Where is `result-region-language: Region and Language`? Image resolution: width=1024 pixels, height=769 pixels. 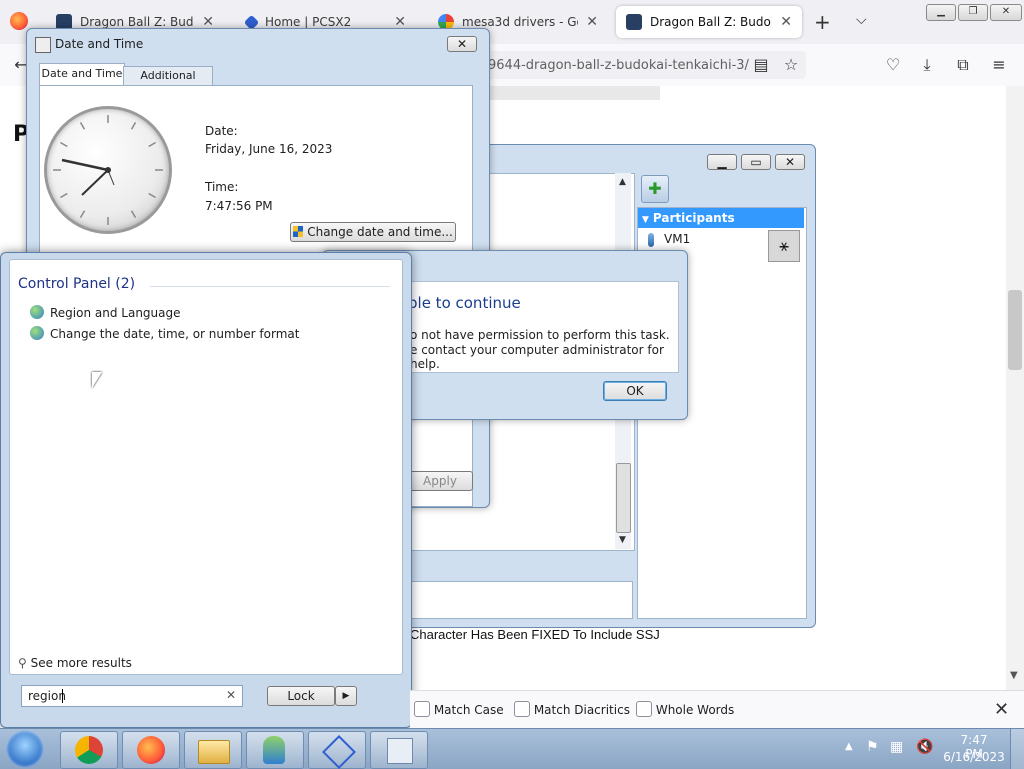
result-region-language: Region and Language is located at coordinates (210, 313).